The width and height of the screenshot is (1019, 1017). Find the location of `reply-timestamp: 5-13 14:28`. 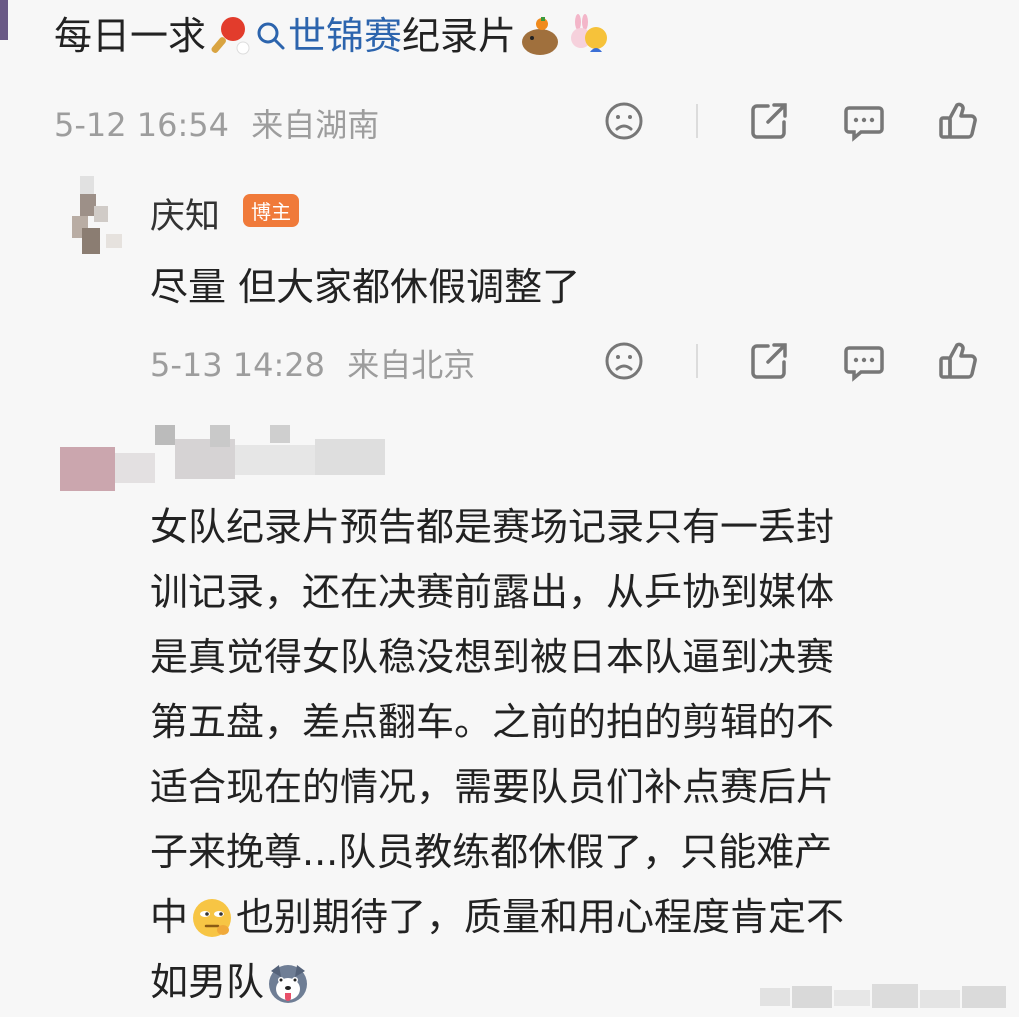

reply-timestamp: 5-13 14:28 is located at coordinates (238, 365).